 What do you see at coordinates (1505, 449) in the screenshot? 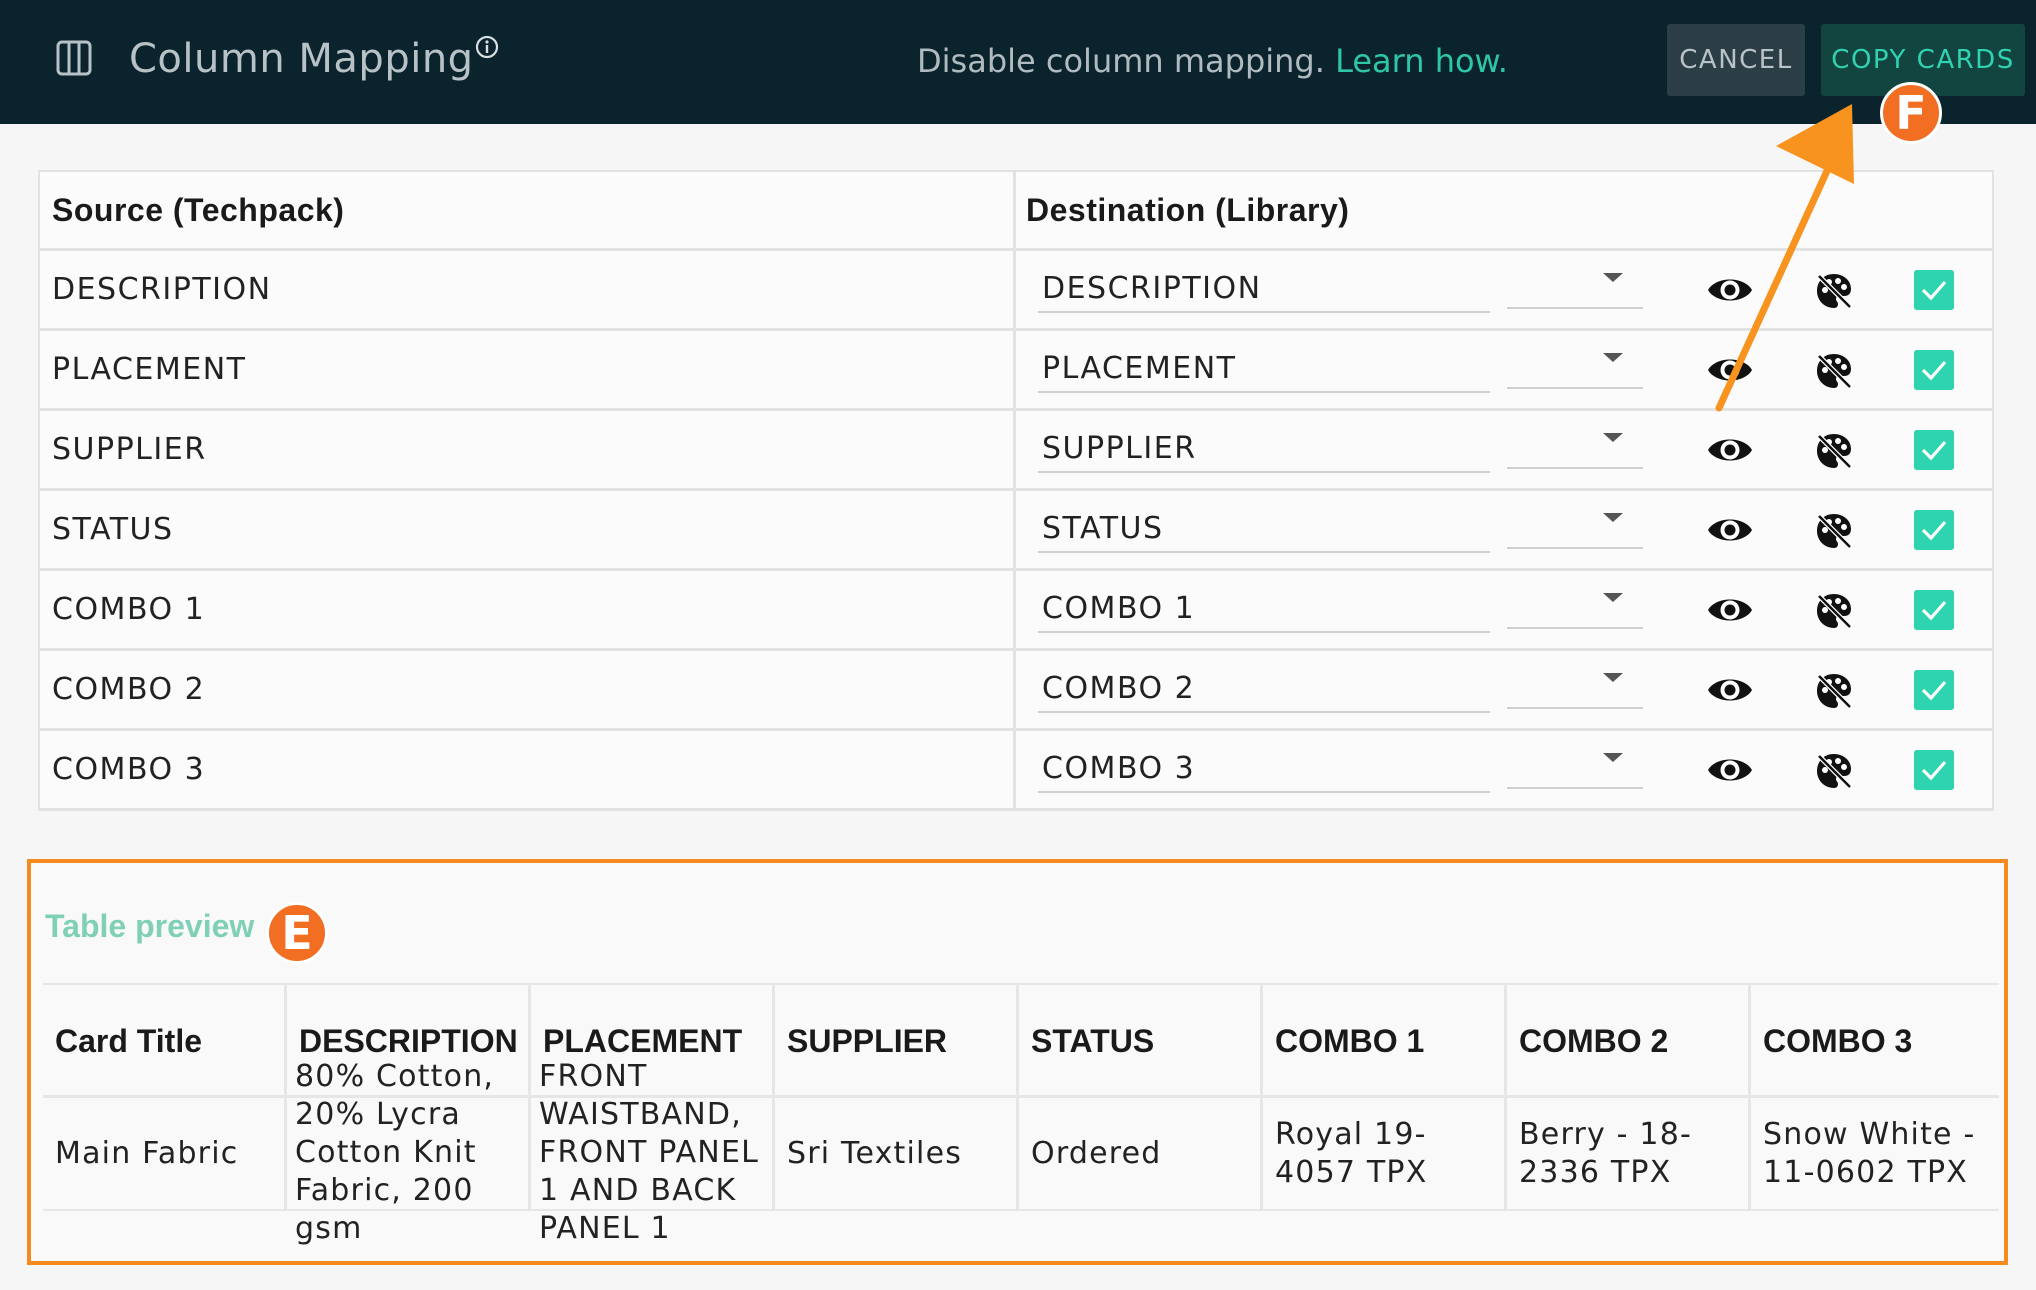
I see `destination-cell: SUPPLIER` at bounding box center [1505, 449].